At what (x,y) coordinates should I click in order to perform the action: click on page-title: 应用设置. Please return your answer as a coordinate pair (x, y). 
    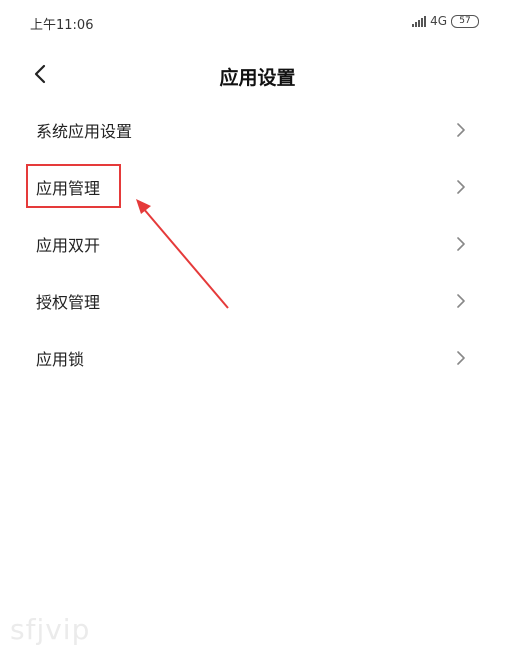
    Looking at the image, I should click on (257, 78).